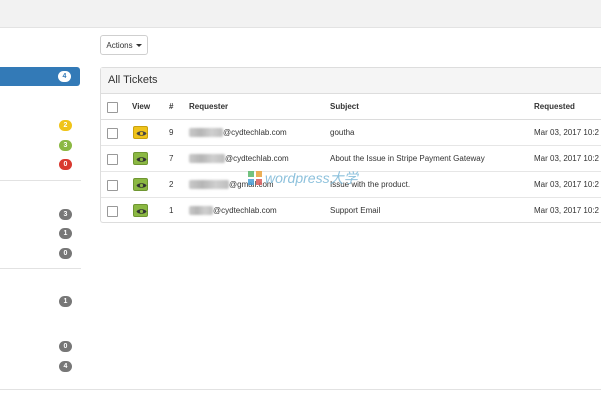 The width and height of the screenshot is (601, 400). What do you see at coordinates (171, 210) in the screenshot?
I see `ticket-number: 1` at bounding box center [171, 210].